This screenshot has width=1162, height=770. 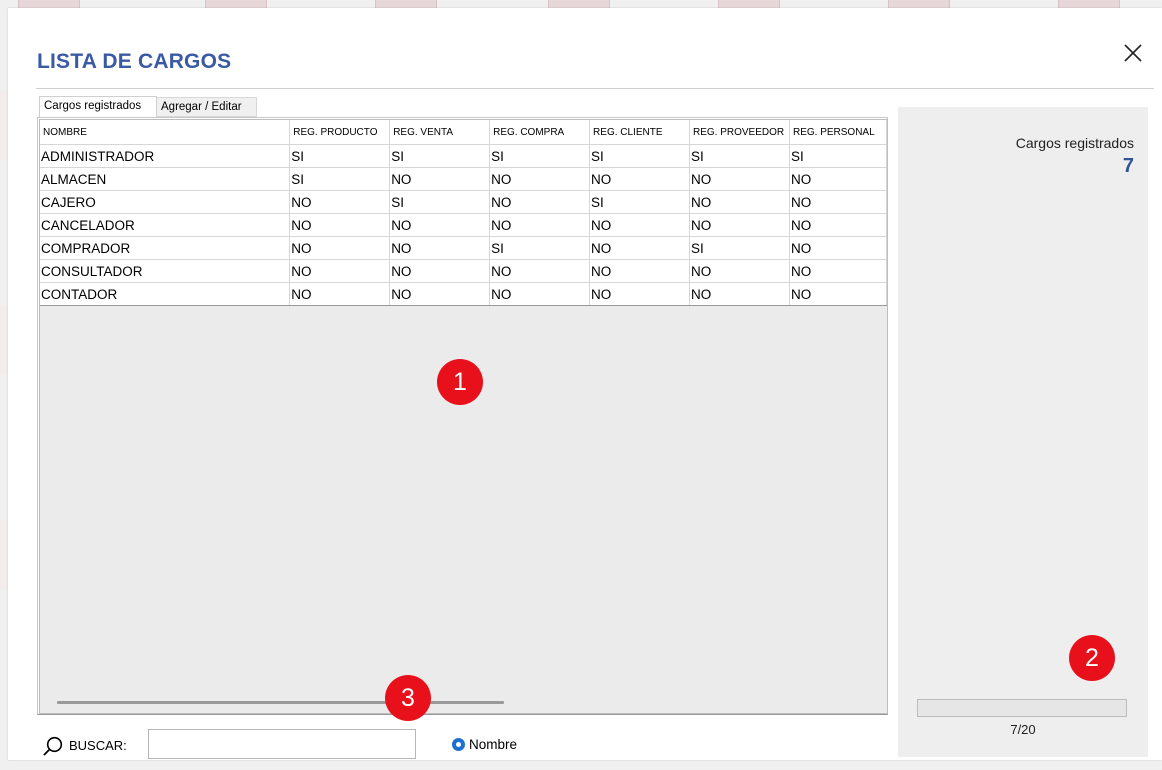 What do you see at coordinates (1023, 729) in the screenshot?
I see `capacity-progress-text: 7/20` at bounding box center [1023, 729].